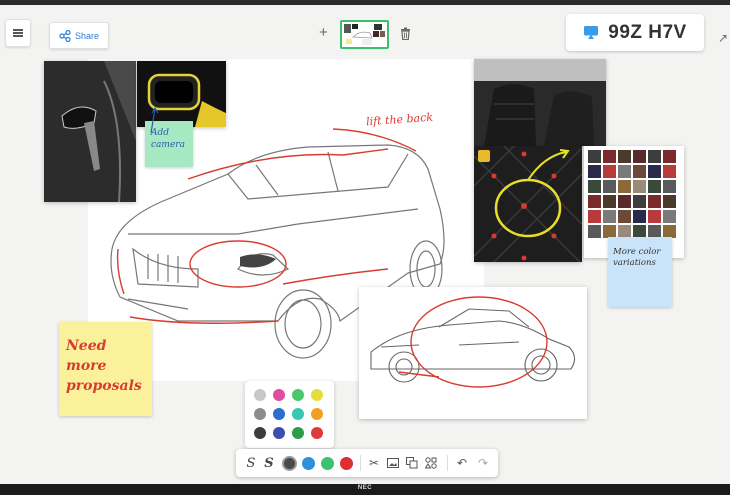 Image resolution: width=730 pixels, height=495 pixels. Describe the element at coordinates (308, 463) in the screenshot. I see `pen-color-blue` at that location.